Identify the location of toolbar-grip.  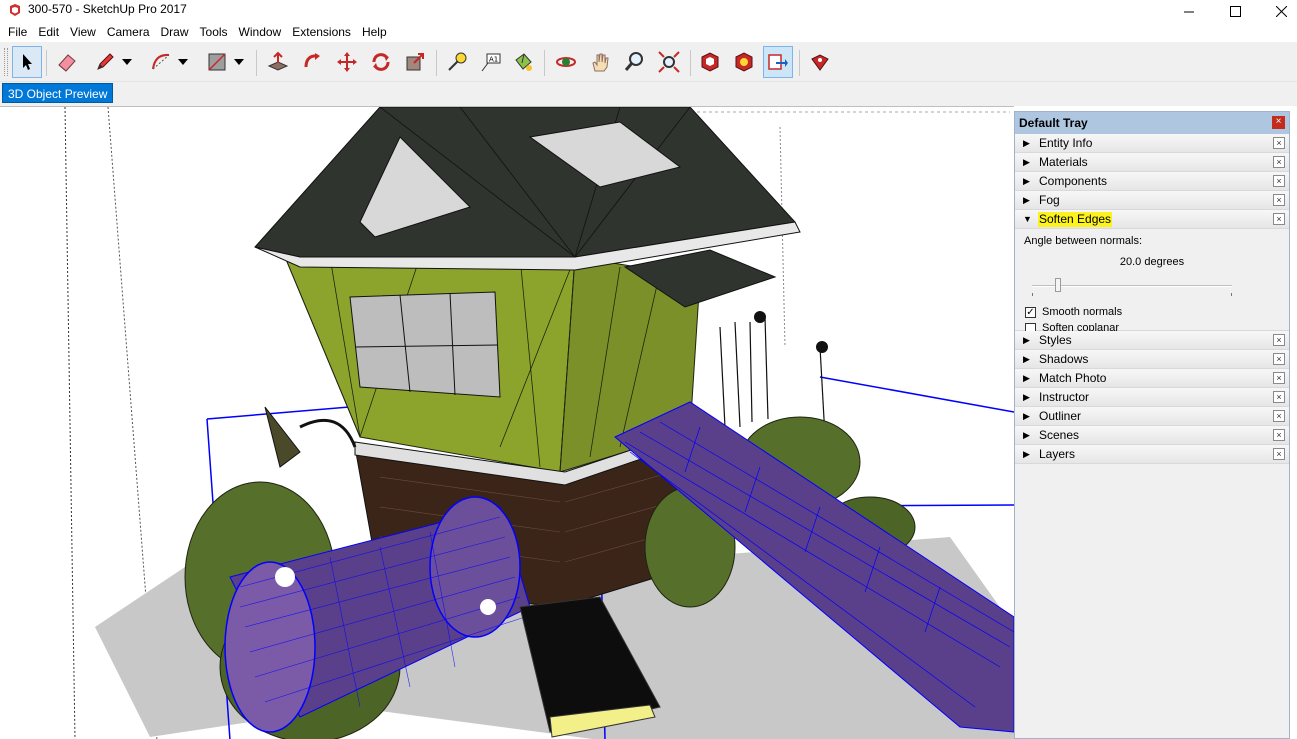
(6, 62).